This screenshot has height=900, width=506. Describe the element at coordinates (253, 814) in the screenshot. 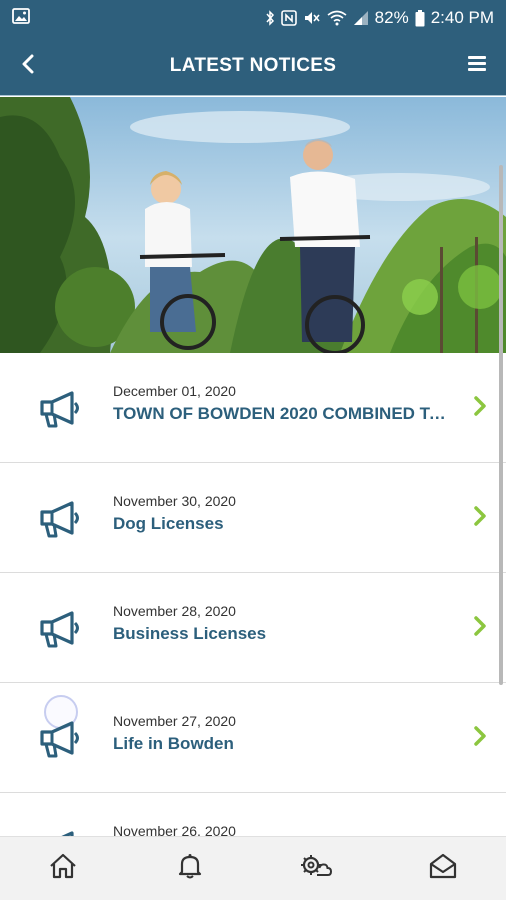

I see `notice-row: November 26, 2020` at that location.